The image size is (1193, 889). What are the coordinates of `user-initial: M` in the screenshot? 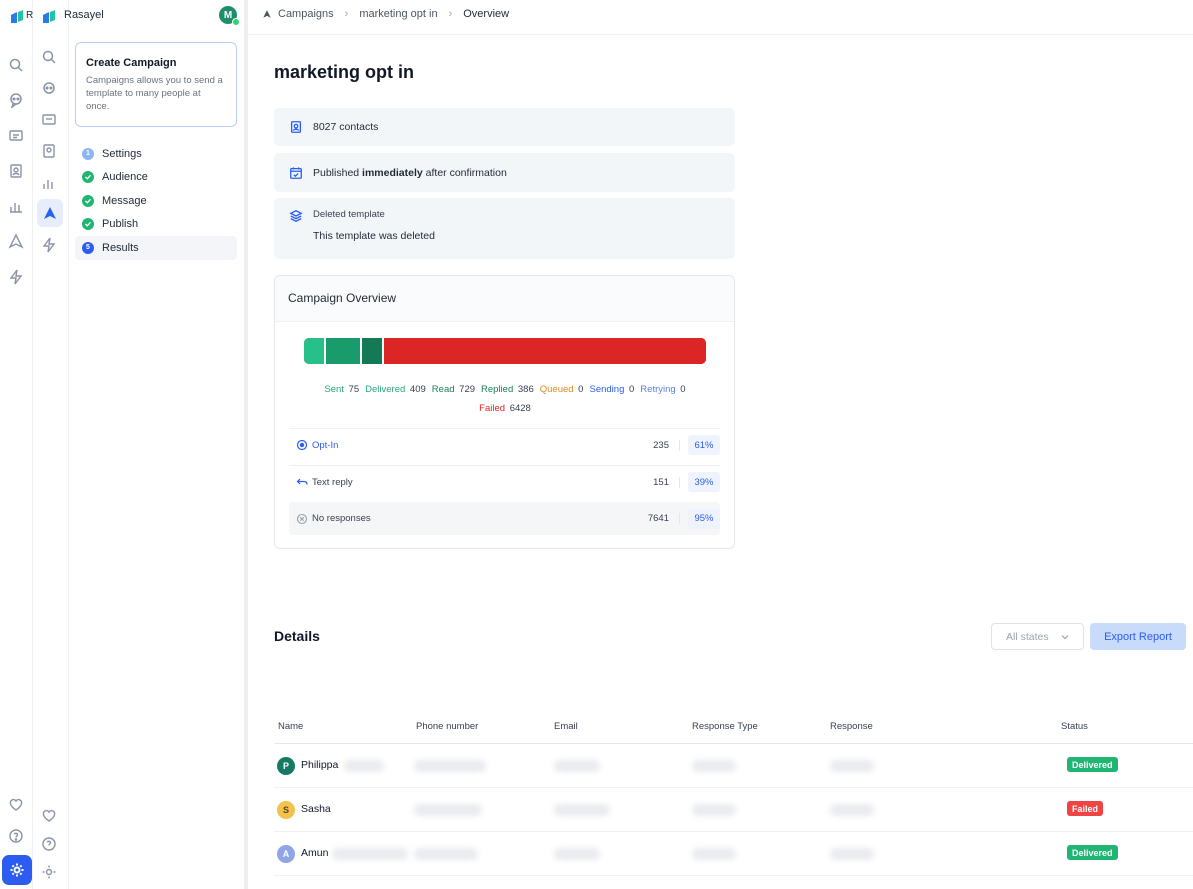 It's located at (228, 15).